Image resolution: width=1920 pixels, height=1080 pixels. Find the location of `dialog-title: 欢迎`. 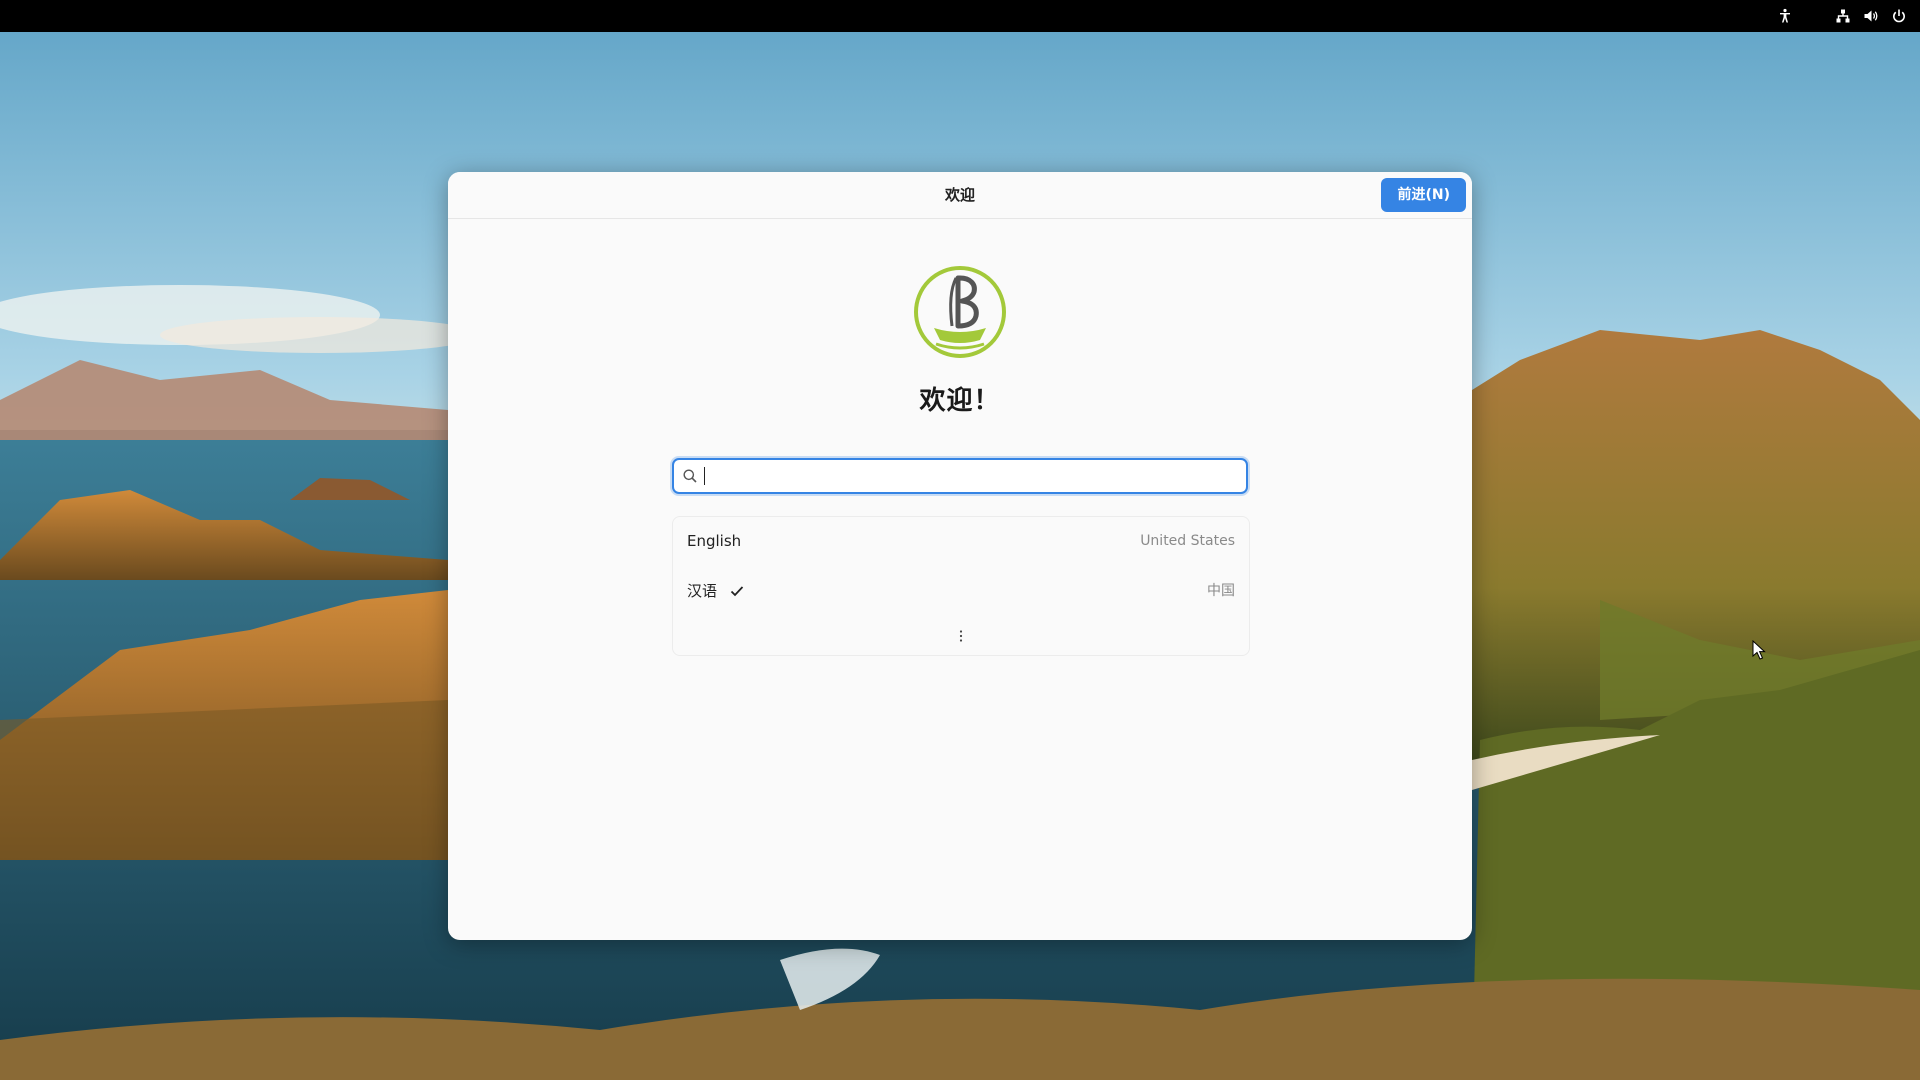

dialog-title: 欢迎 is located at coordinates (959, 195).